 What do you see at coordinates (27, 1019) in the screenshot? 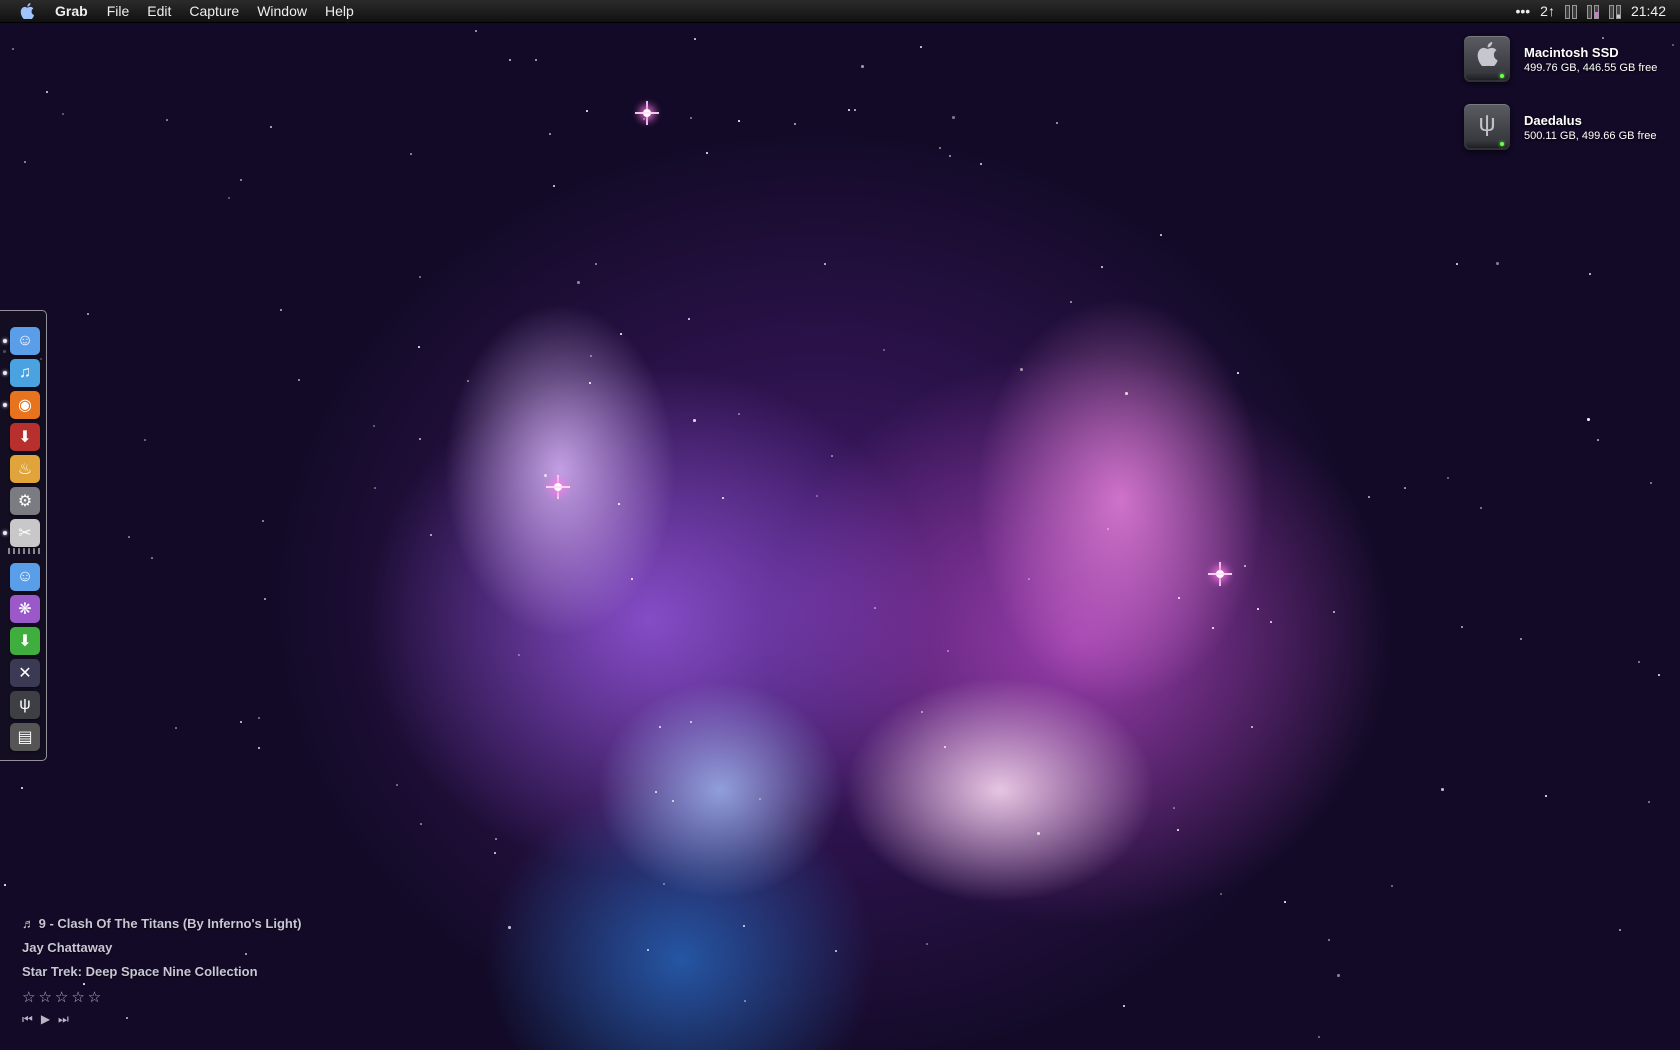
I see `previous-track-icon: ⏮` at bounding box center [27, 1019].